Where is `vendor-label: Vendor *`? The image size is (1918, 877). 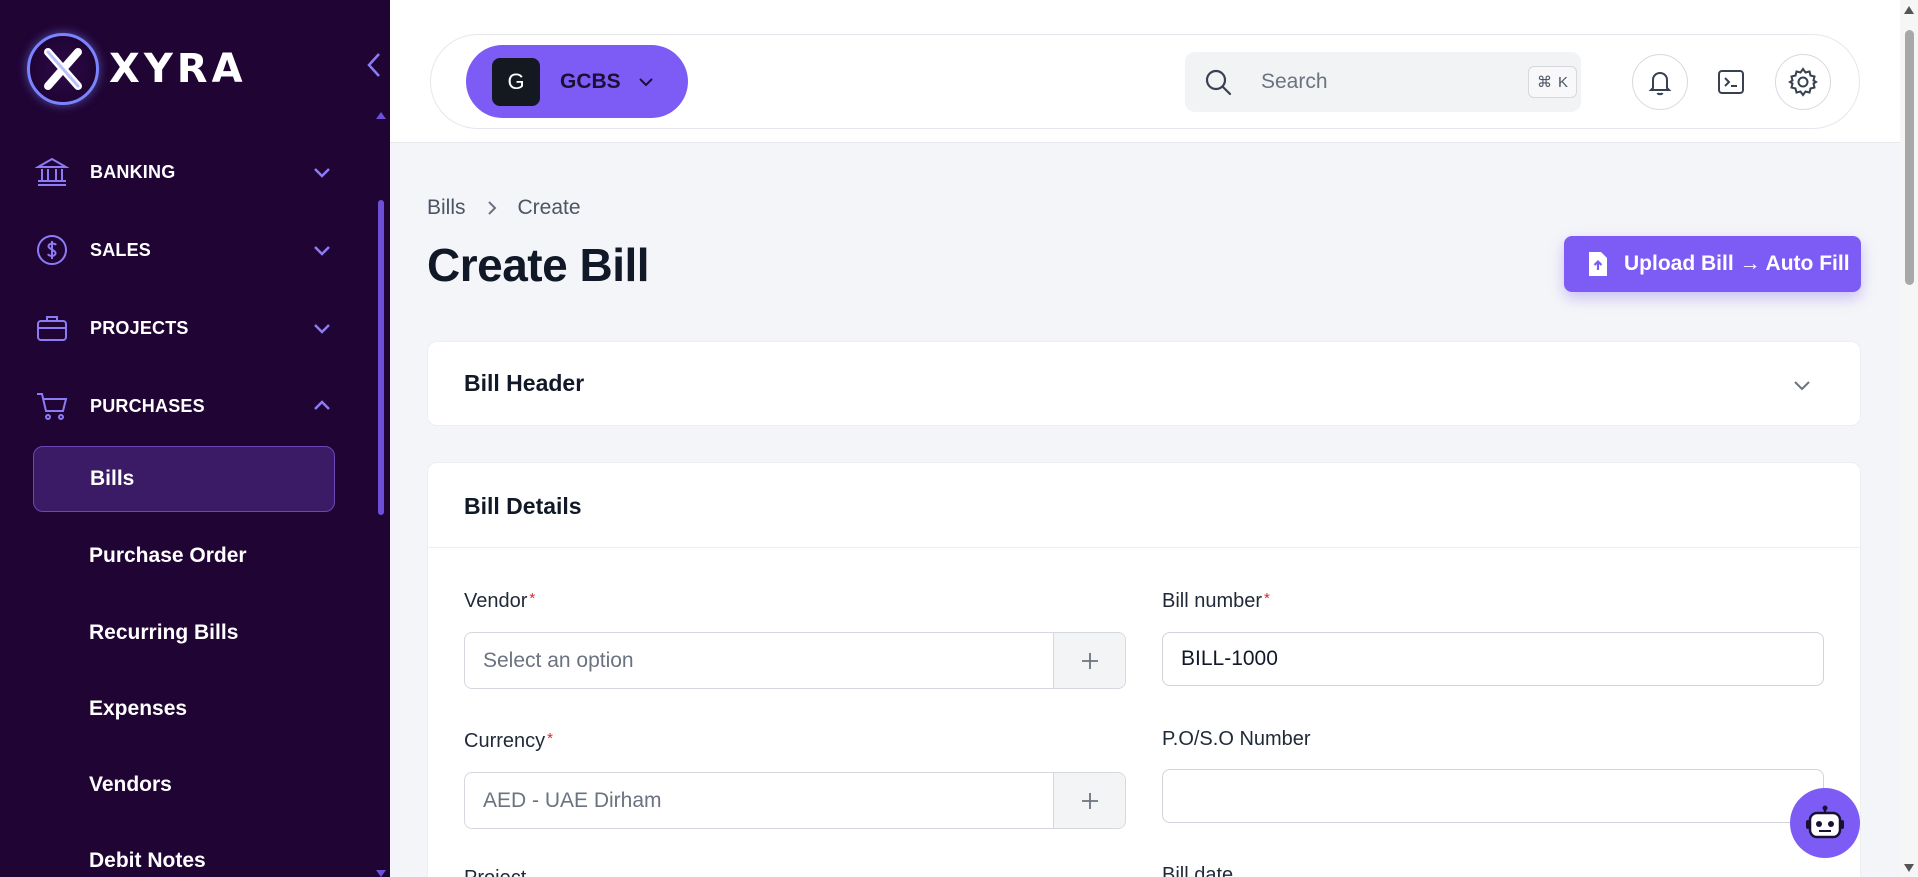
vendor-label: Vendor * is located at coordinates (500, 601).